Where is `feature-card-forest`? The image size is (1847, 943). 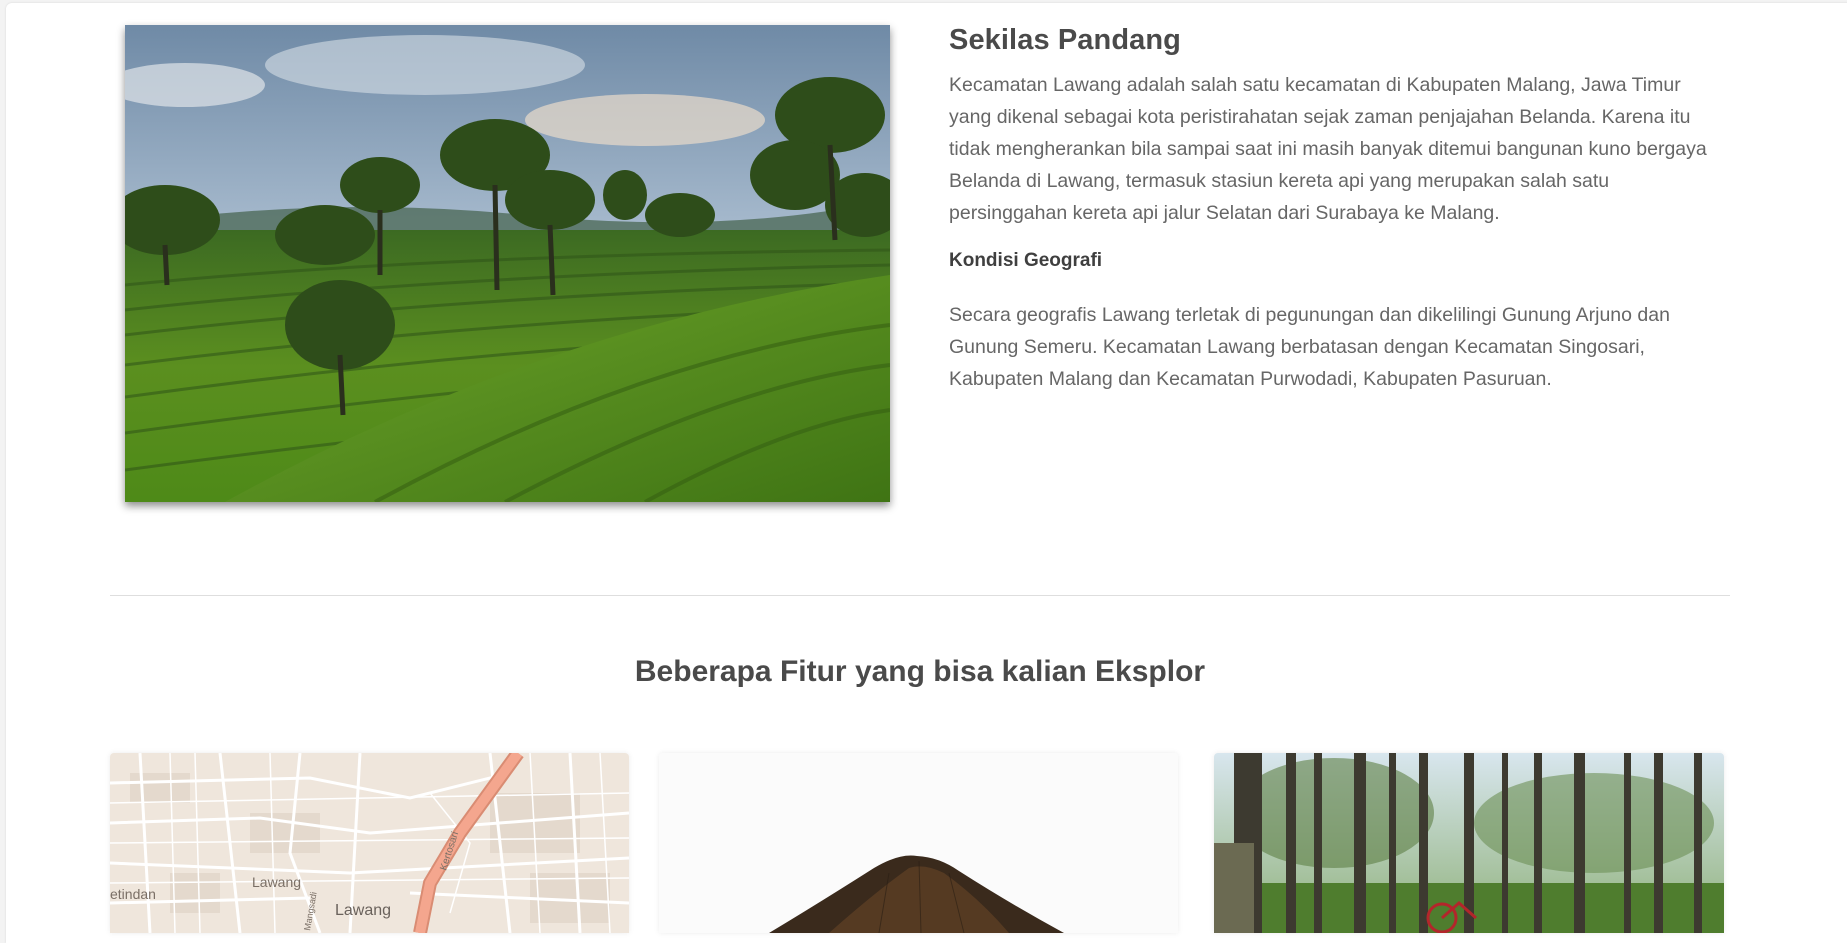
feature-card-forest is located at coordinates (1469, 843).